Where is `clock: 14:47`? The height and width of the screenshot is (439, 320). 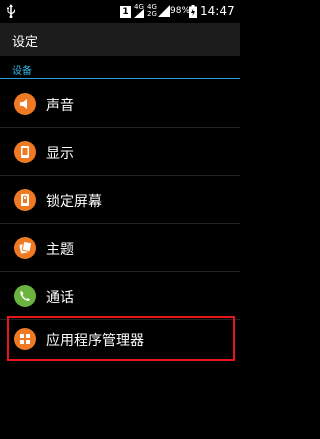 clock: 14:47 is located at coordinates (217, 11).